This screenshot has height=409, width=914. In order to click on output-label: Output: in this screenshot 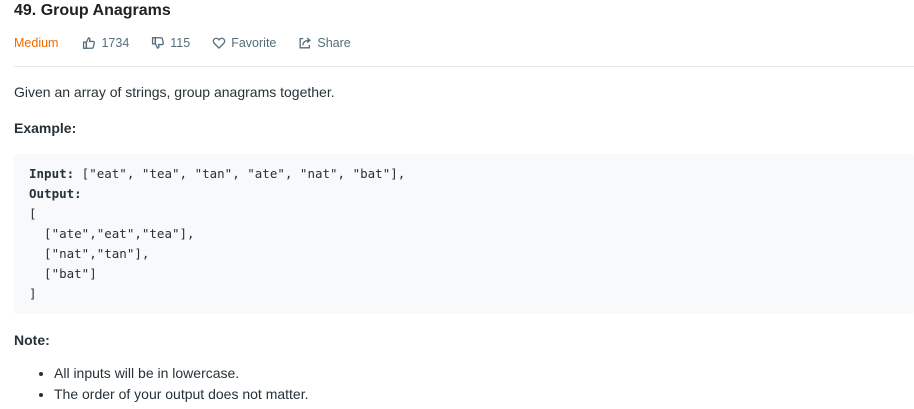, I will do `click(55, 193)`.